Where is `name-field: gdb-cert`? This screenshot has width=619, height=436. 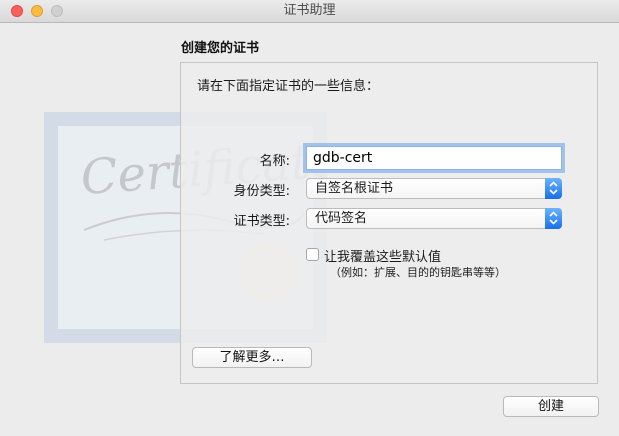 name-field: gdb-cert is located at coordinates (434, 158).